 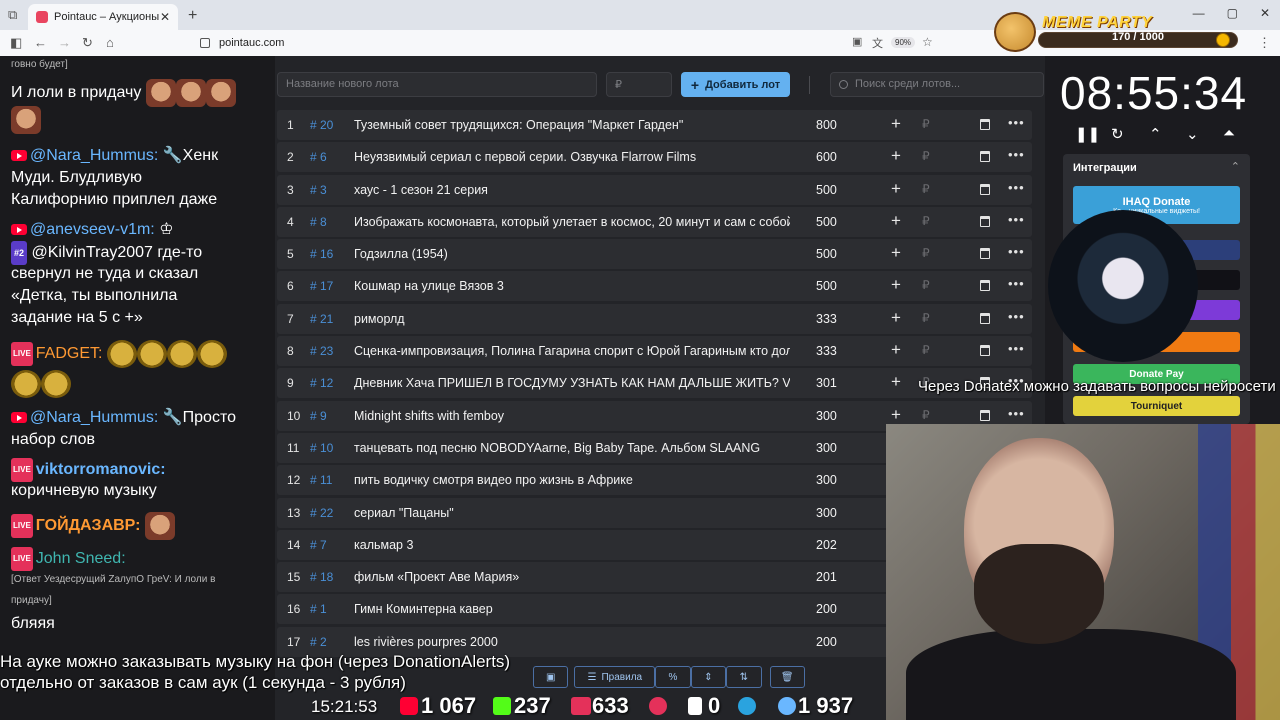 What do you see at coordinates (826, 125) in the screenshot?
I see `lot-amount: 800` at bounding box center [826, 125].